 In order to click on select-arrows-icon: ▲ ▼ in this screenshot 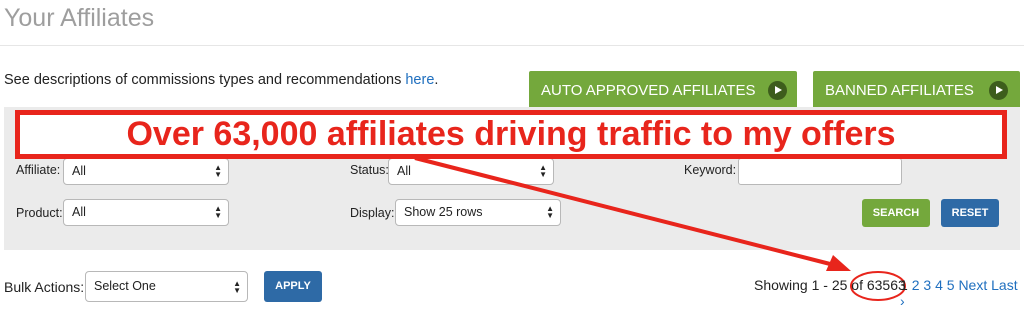, I will do `click(237, 287)`.